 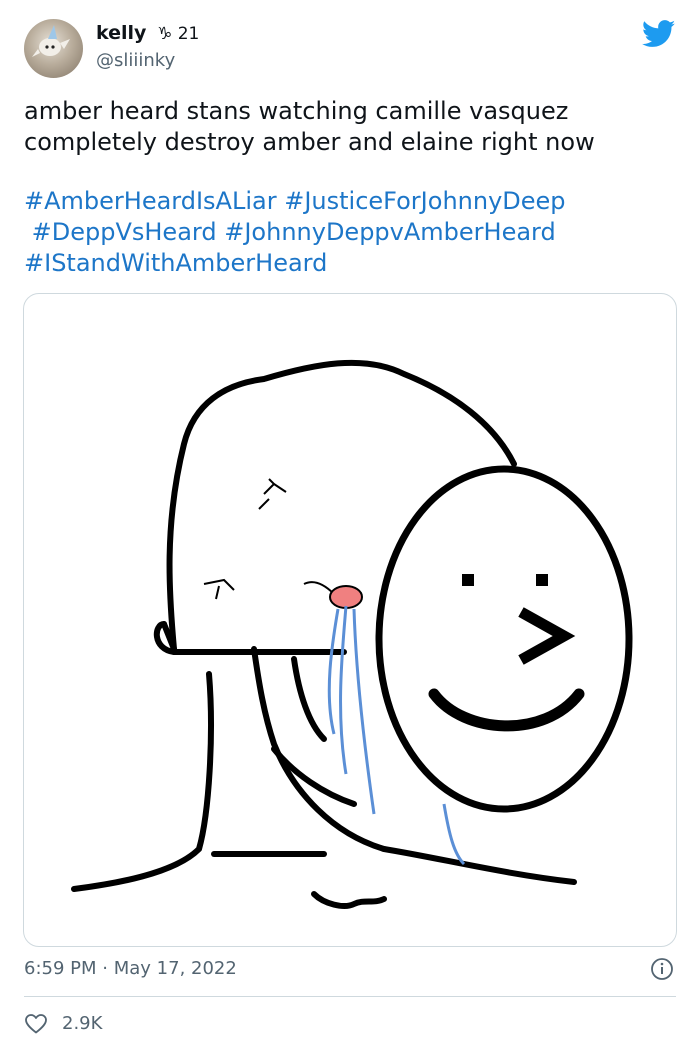 I want to click on divider, so click(x=350, y=996).